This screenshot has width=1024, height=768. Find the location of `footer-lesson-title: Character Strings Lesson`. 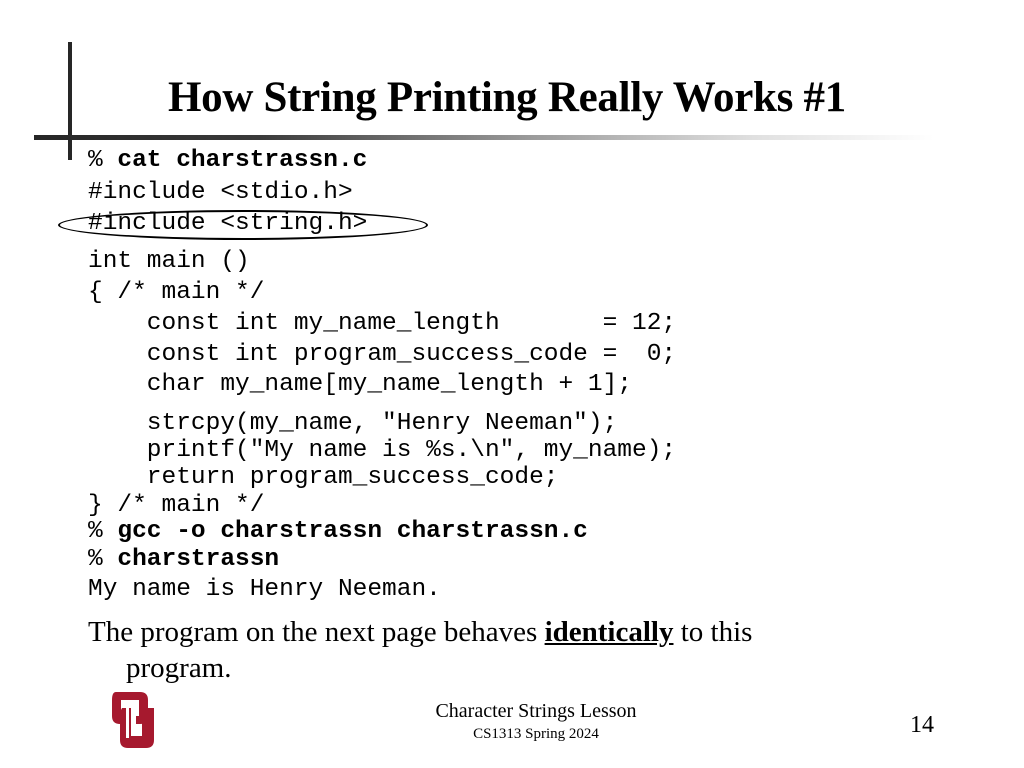

footer-lesson-title: Character Strings Lesson is located at coordinates (536, 711).